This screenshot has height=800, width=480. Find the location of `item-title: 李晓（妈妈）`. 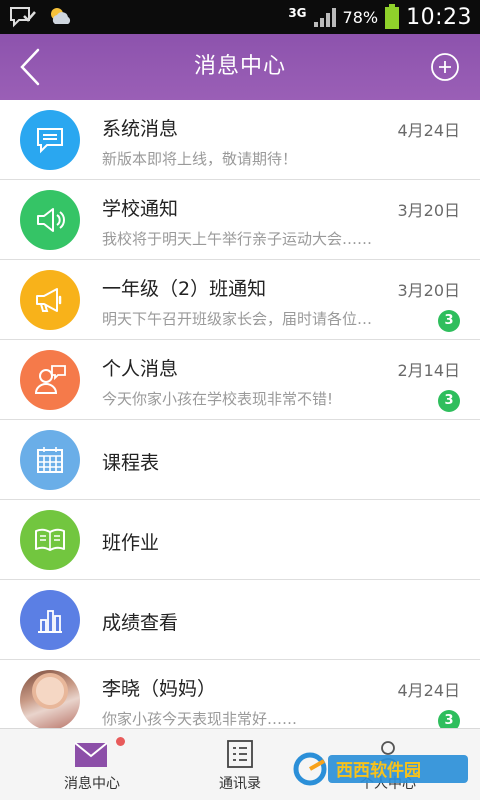

item-title: 李晓（妈妈） is located at coordinates (159, 689).